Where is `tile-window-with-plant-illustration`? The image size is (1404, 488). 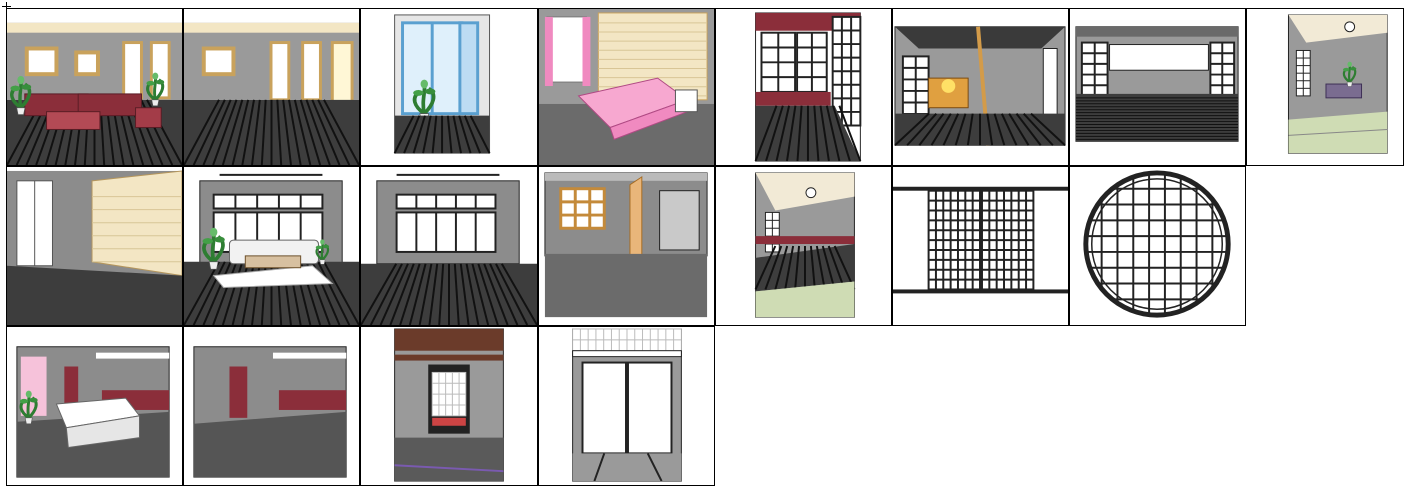 tile-window-with-plant-illustration is located at coordinates (449, 87).